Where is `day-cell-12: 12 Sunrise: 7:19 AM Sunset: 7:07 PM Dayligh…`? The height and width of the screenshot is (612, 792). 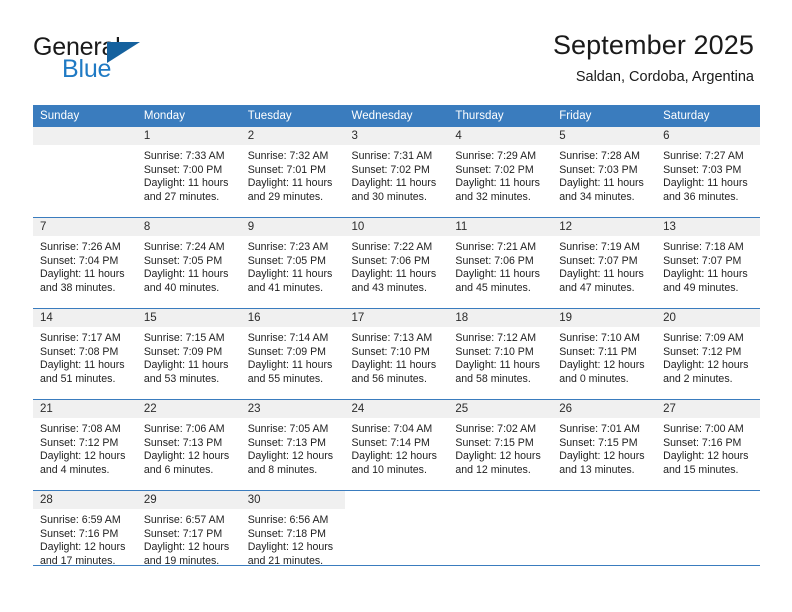
day-cell-12: 12 Sunrise: 7:19 AM Sunset: 7:07 PM Dayligh… is located at coordinates (604, 263).